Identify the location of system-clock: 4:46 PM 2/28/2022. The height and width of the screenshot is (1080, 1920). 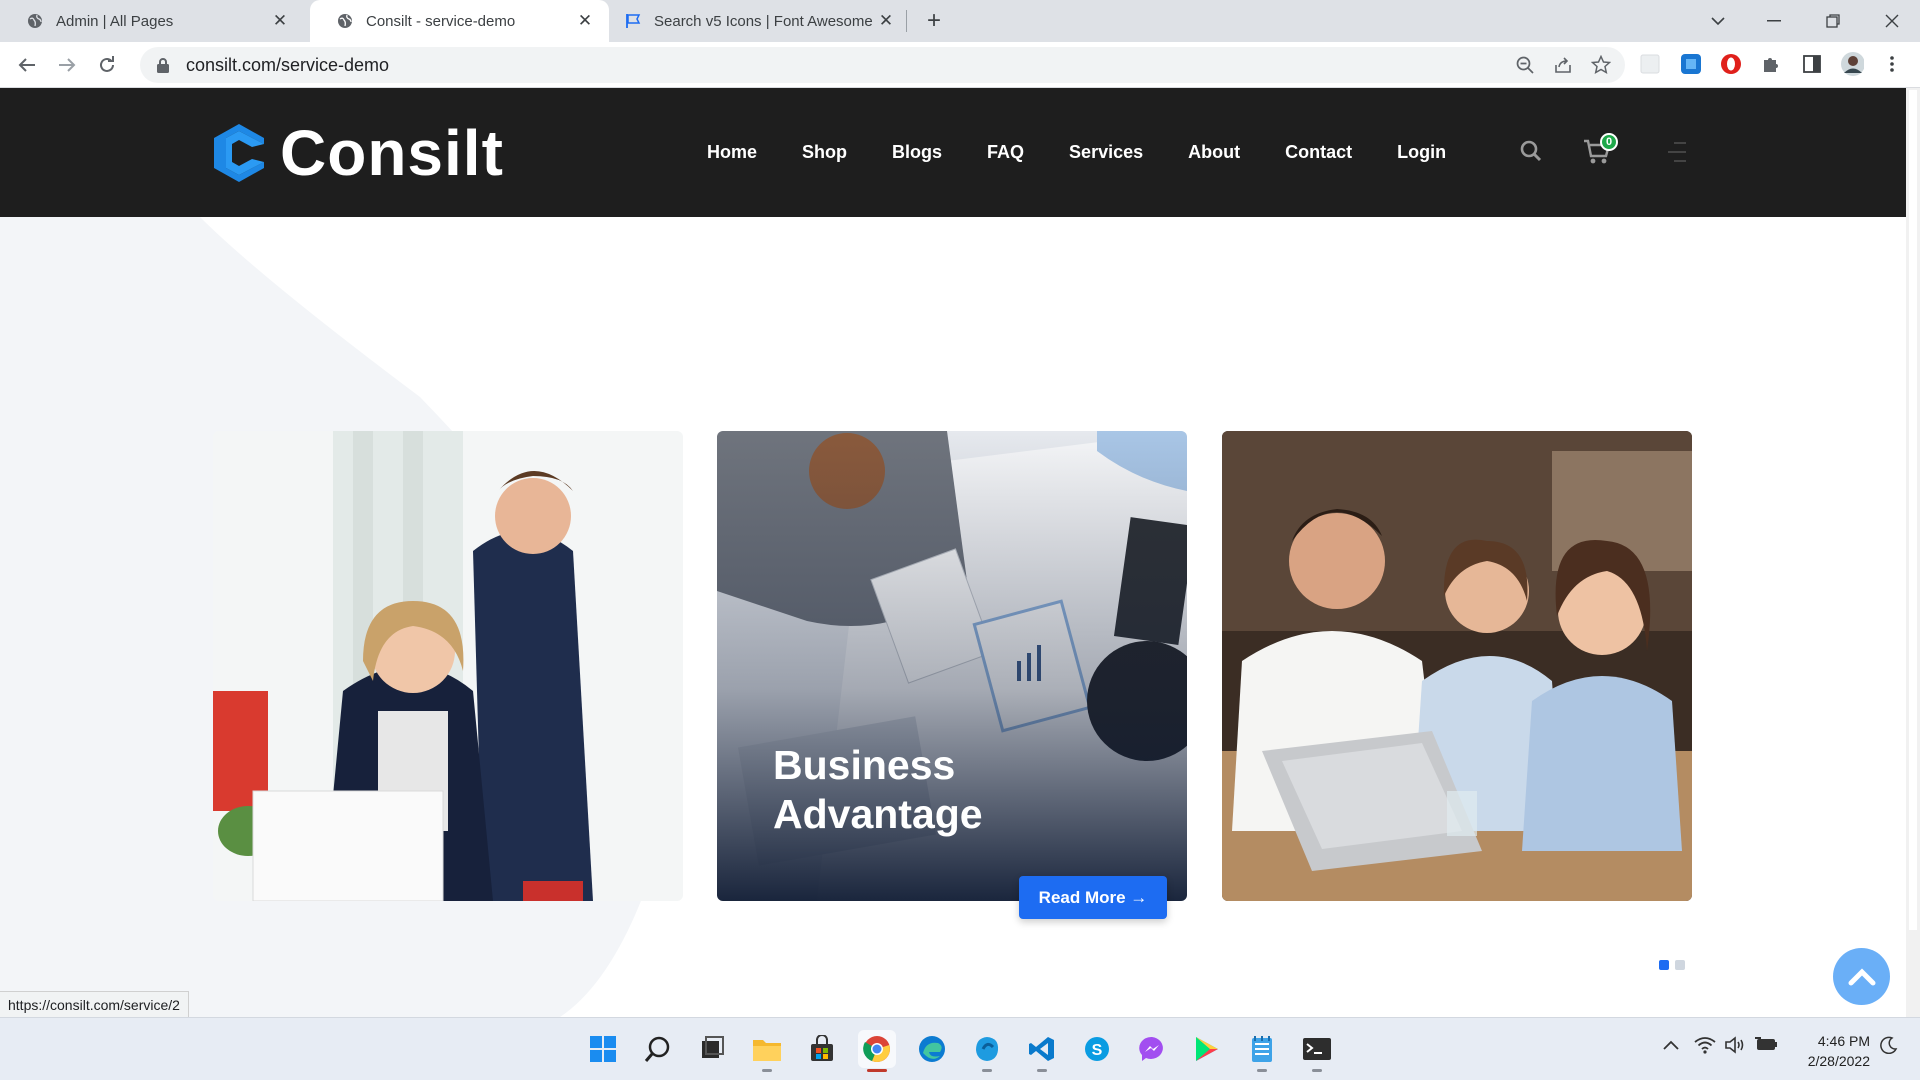
(1830, 1051).